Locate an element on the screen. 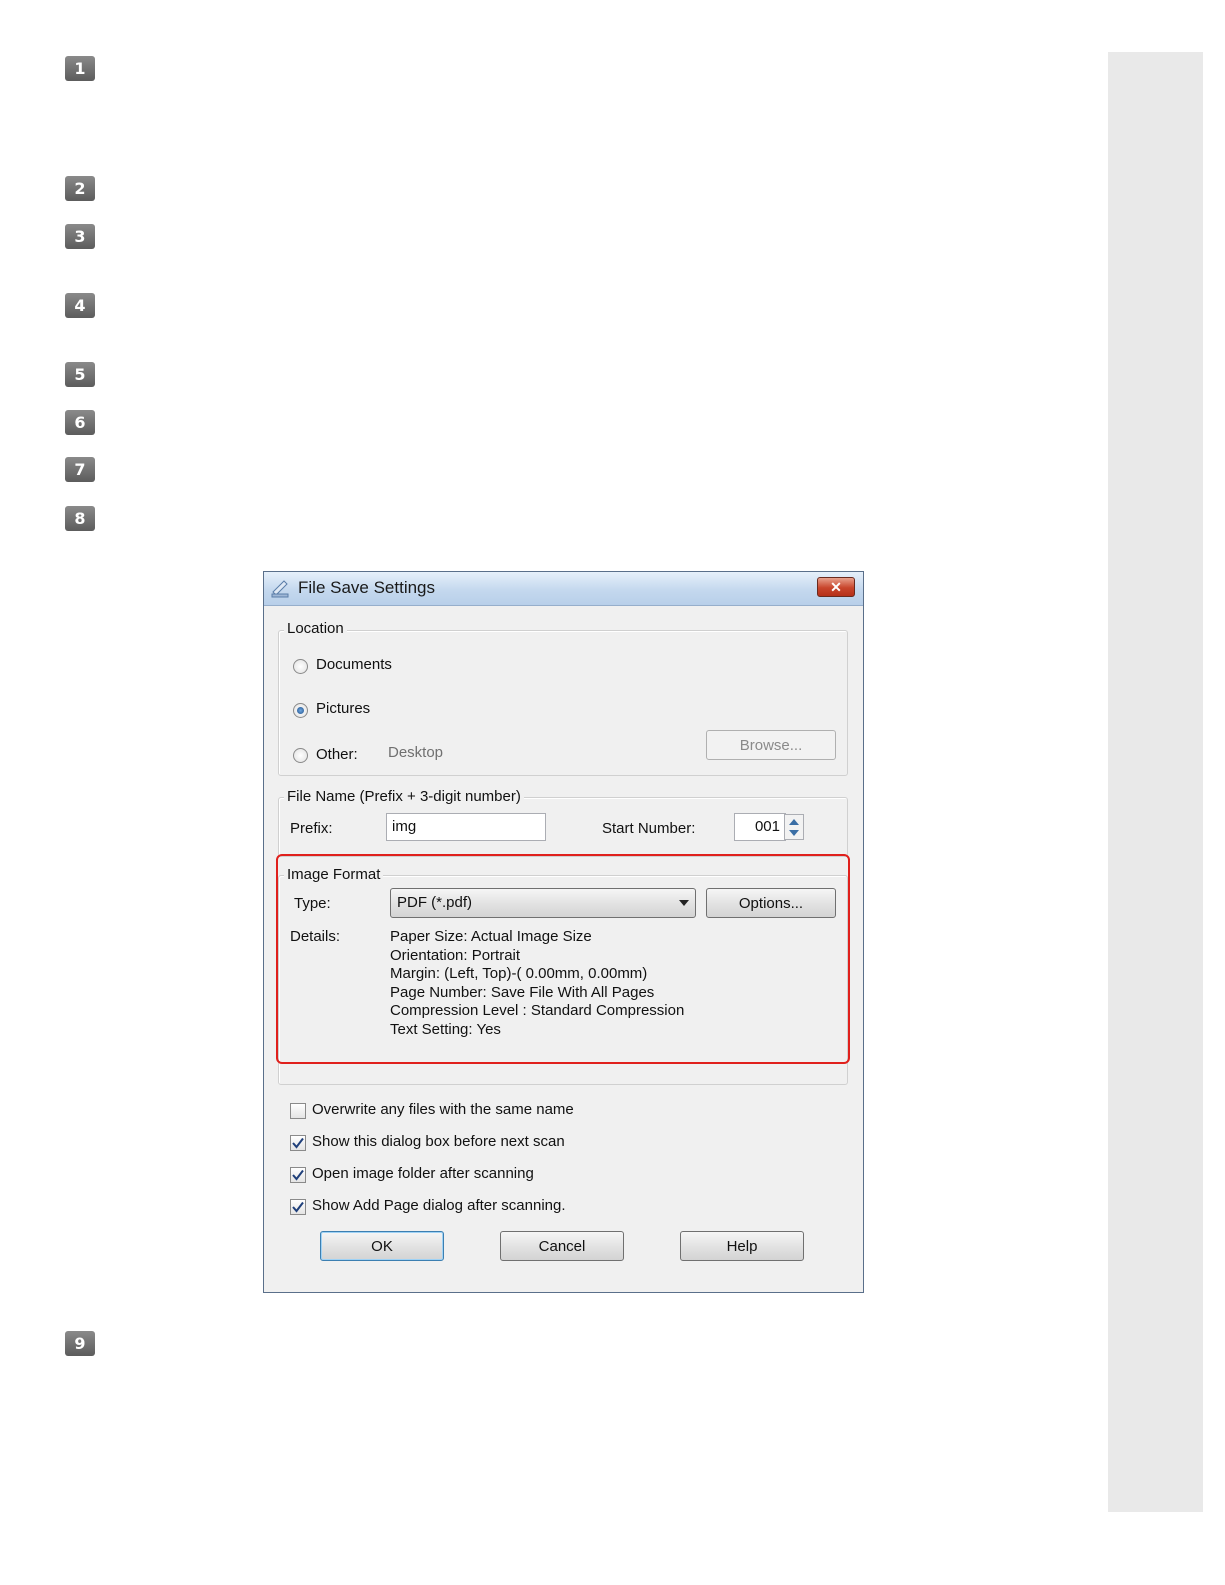  overwrite-checkbox is located at coordinates (298, 1111).